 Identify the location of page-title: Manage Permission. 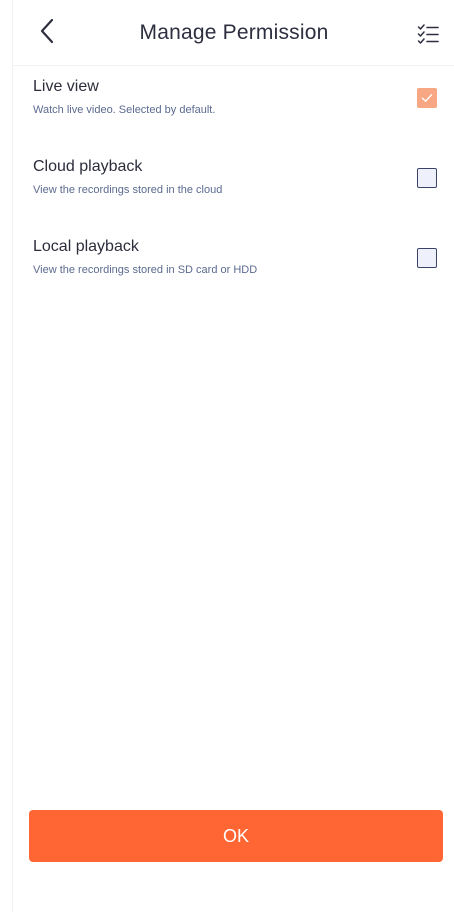
(234, 32).